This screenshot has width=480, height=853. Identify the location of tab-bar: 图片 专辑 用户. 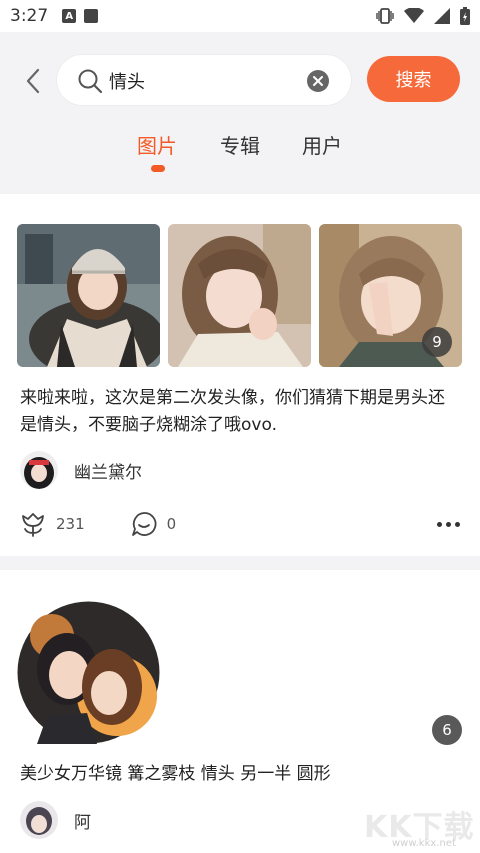
(240, 155).